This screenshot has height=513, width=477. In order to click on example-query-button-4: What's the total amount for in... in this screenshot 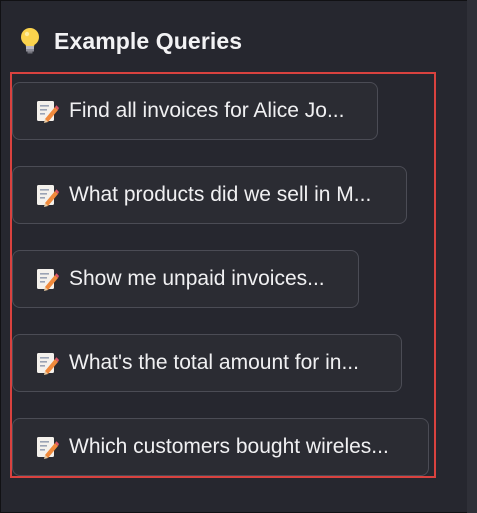, I will do `click(207, 363)`.